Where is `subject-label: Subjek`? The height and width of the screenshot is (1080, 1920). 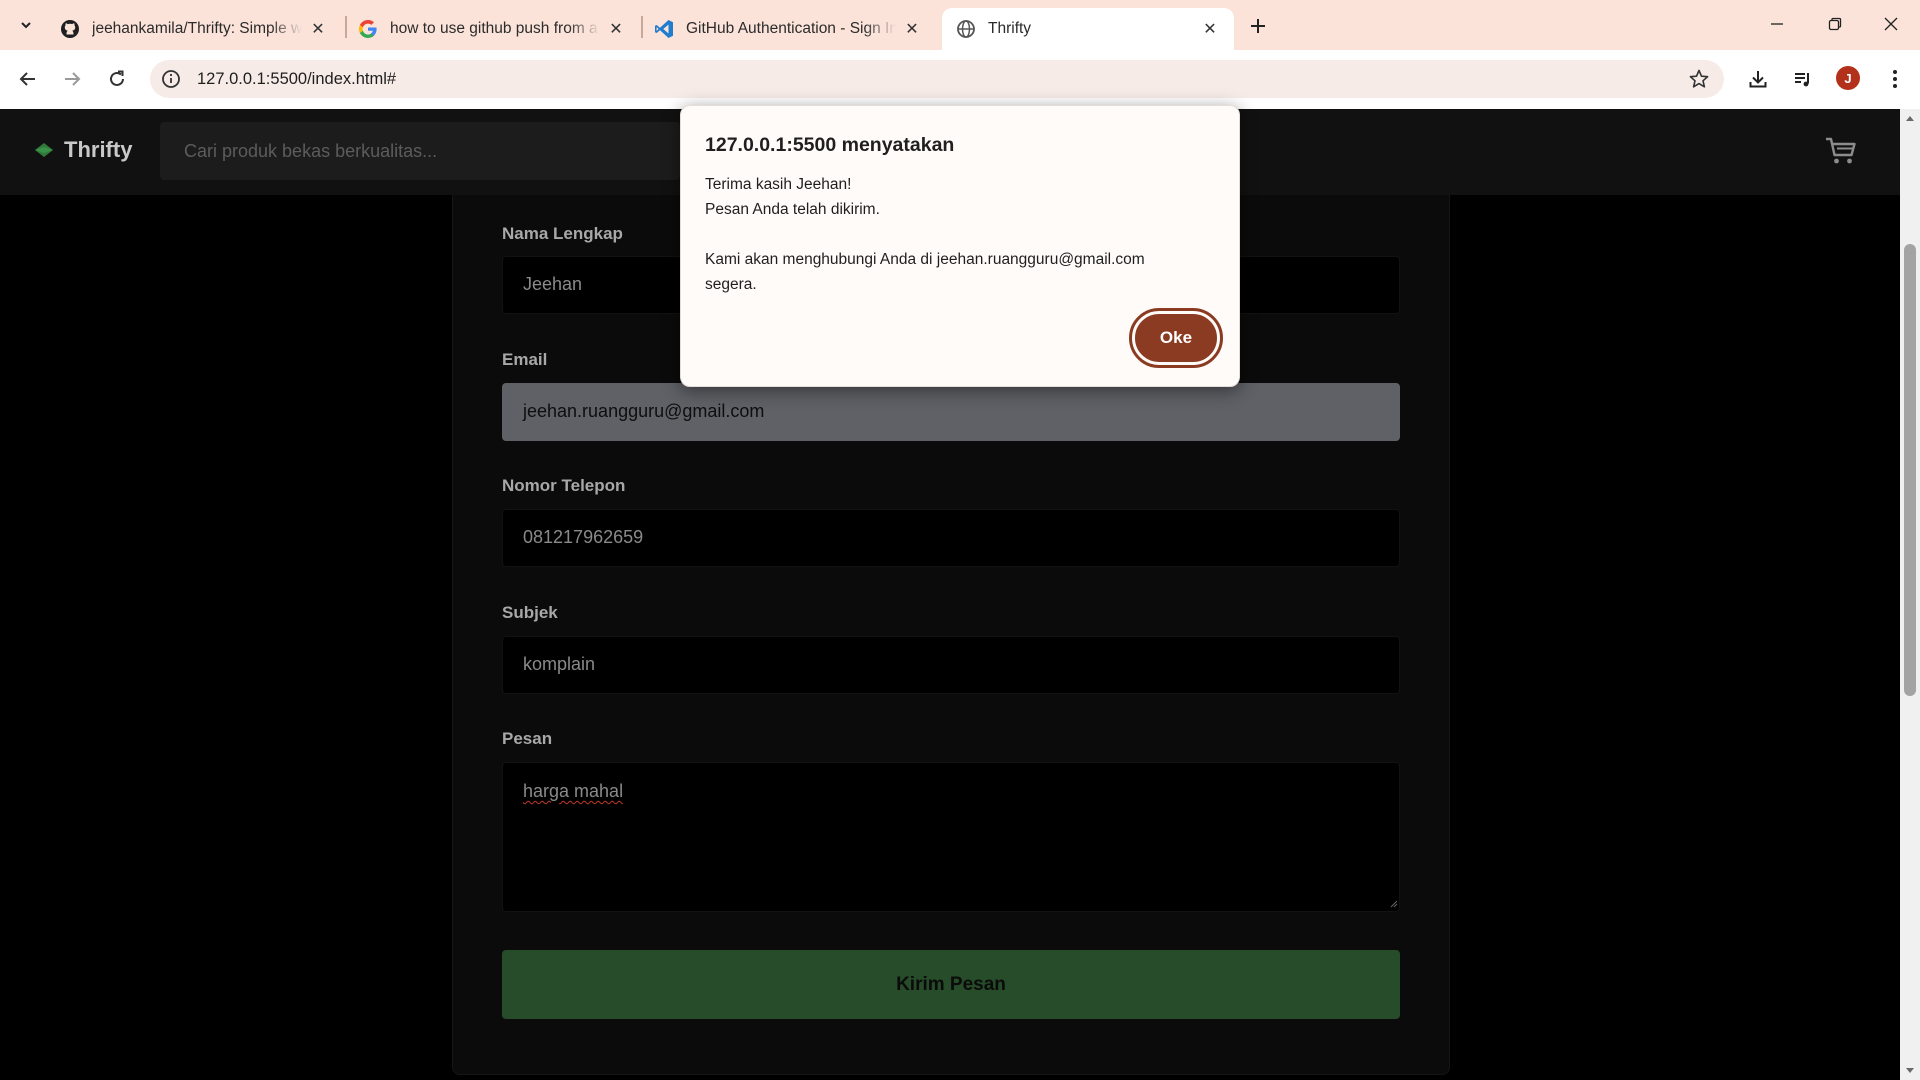
subject-label: Subjek is located at coordinates (530, 612).